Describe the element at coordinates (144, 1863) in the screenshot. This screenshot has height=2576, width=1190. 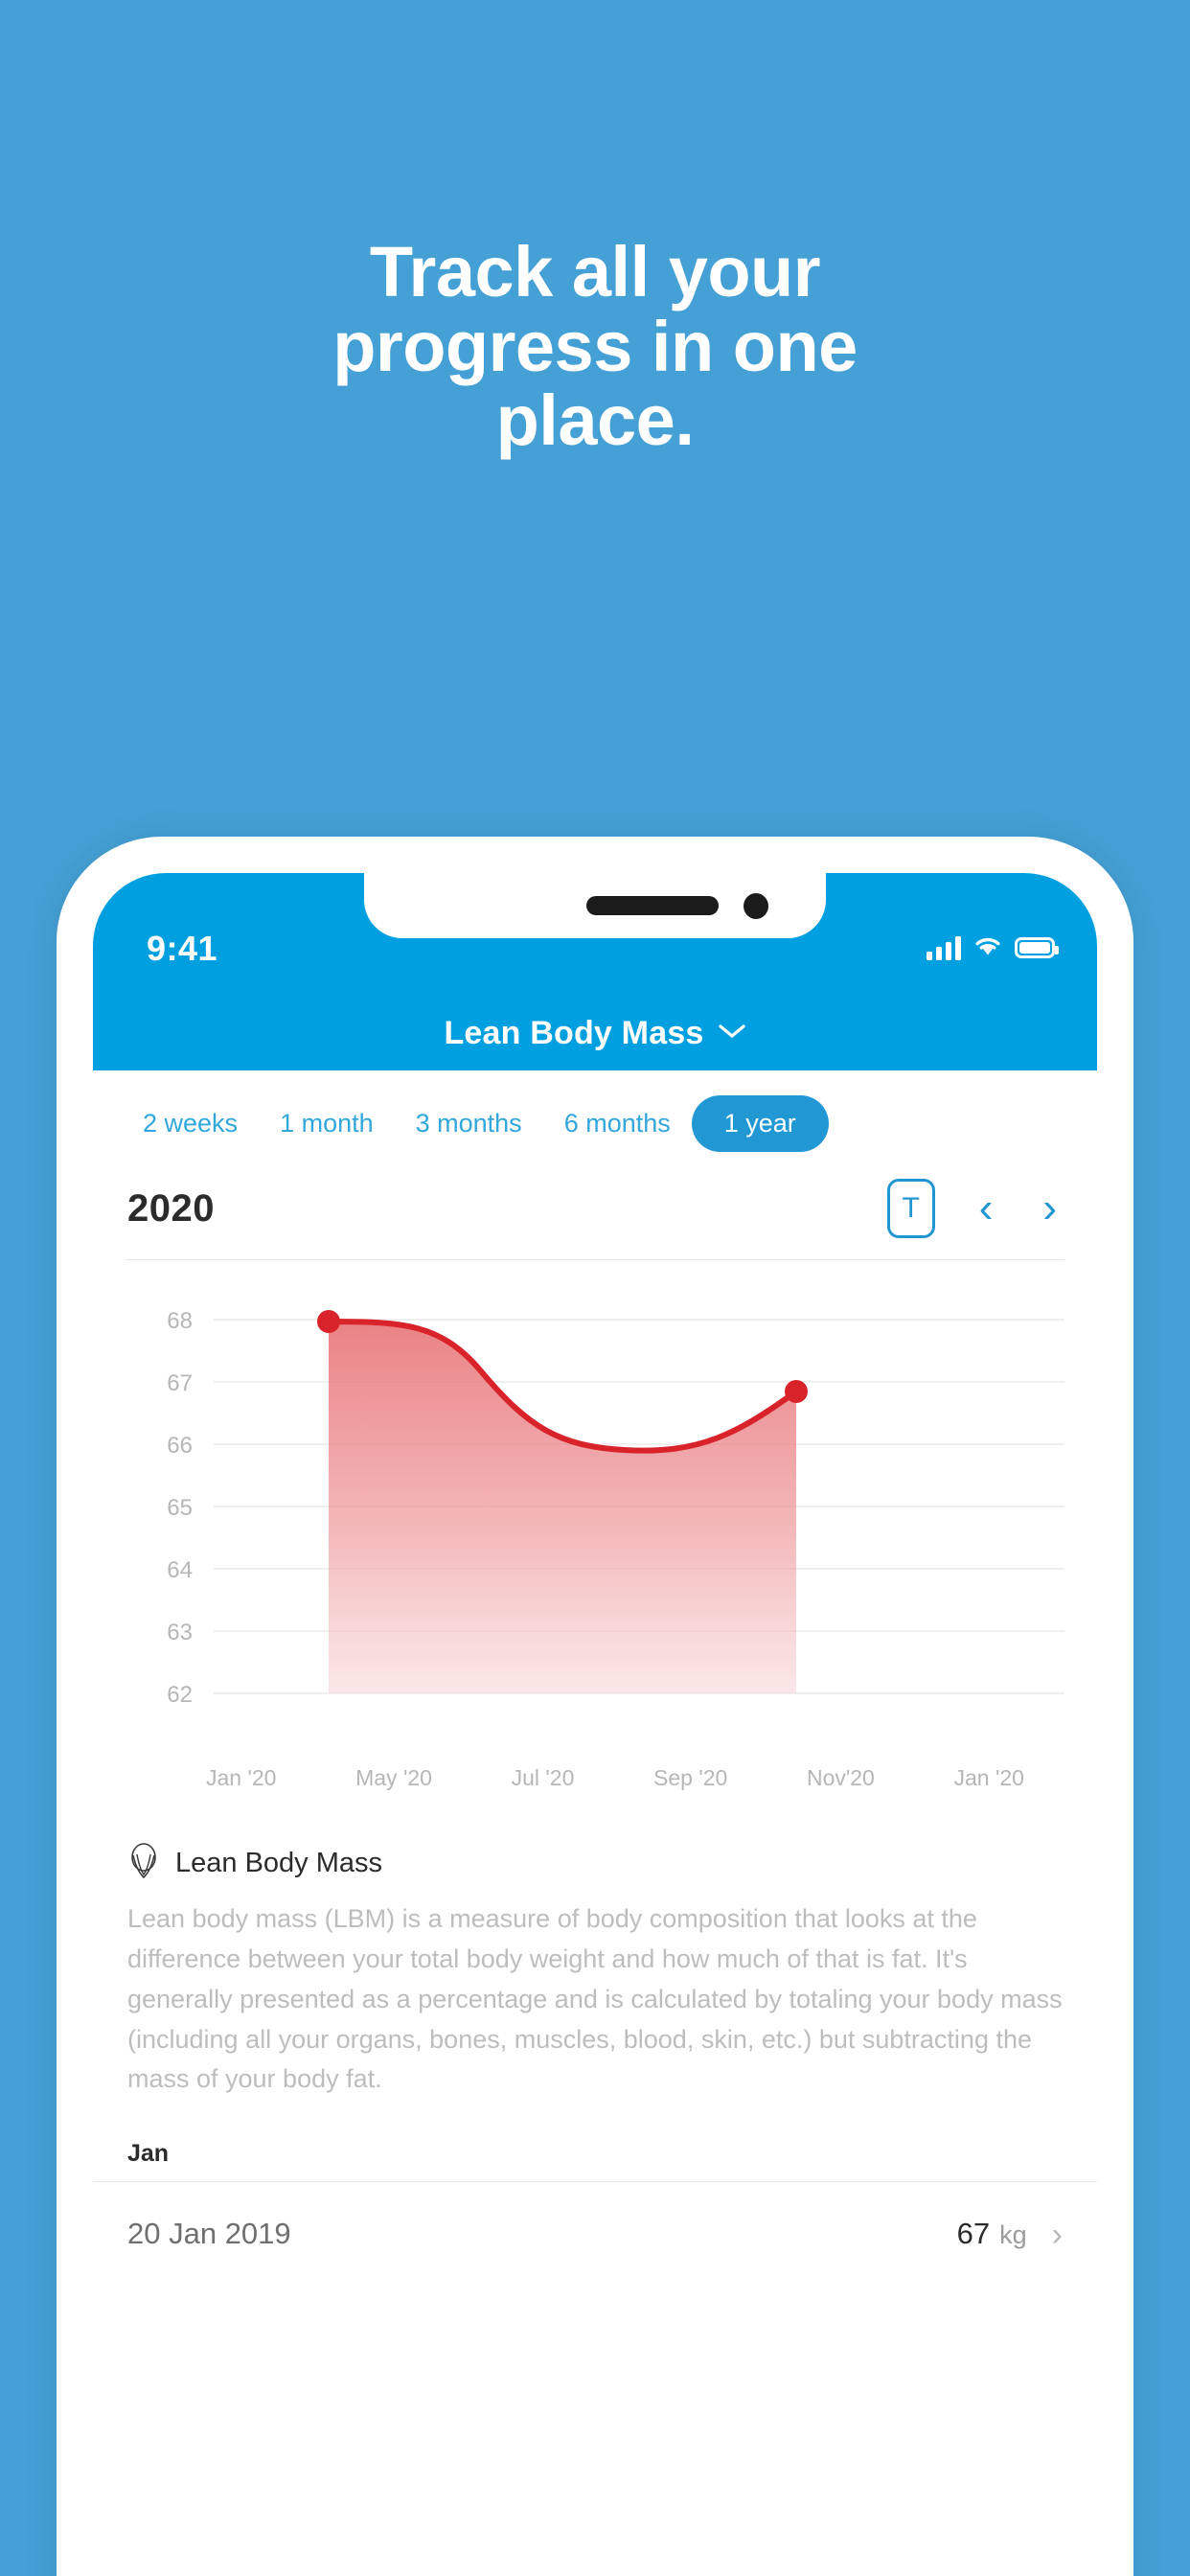
I see `lean-body-mass-icon` at that location.